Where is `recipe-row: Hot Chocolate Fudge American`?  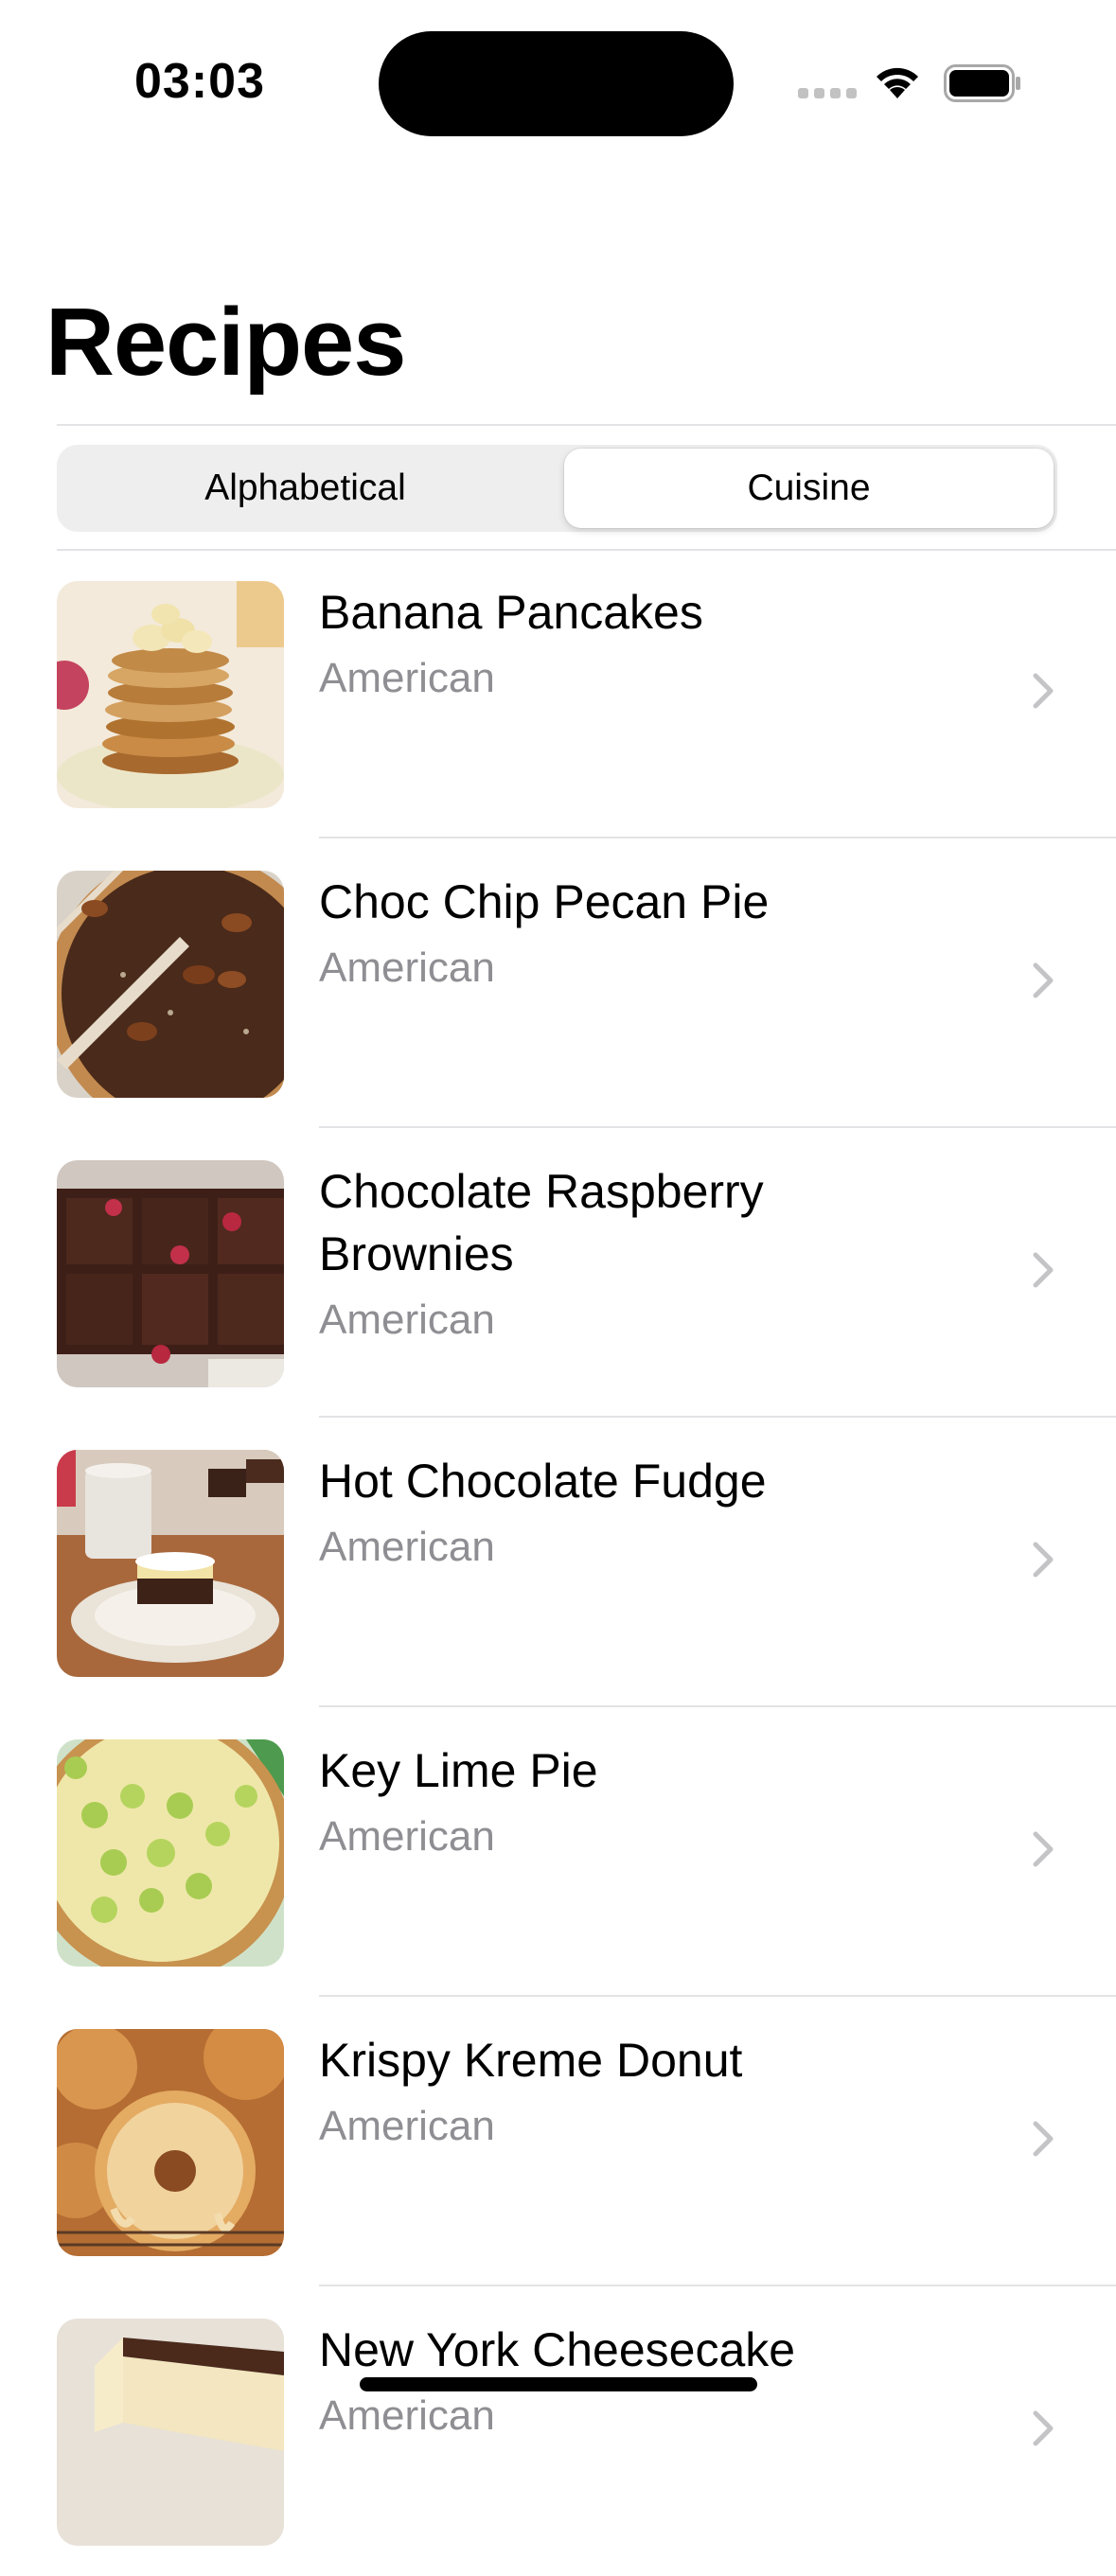
recipe-row: Hot Chocolate Fudge American is located at coordinates (558, 1562).